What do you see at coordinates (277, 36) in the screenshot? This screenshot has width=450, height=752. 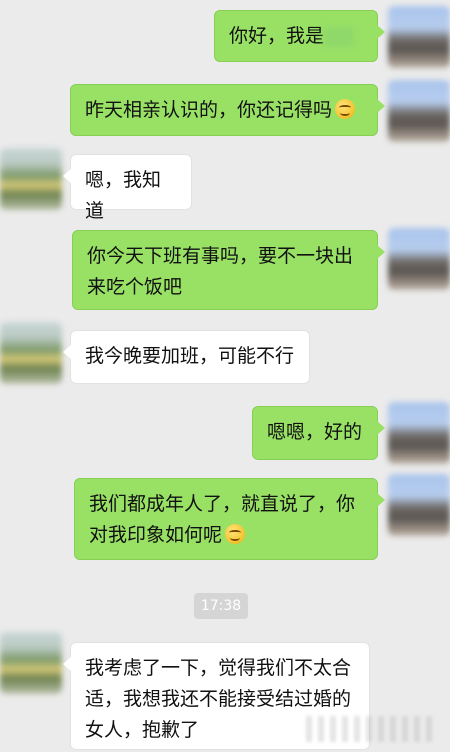 I see `message-text: 你好，我是` at bounding box center [277, 36].